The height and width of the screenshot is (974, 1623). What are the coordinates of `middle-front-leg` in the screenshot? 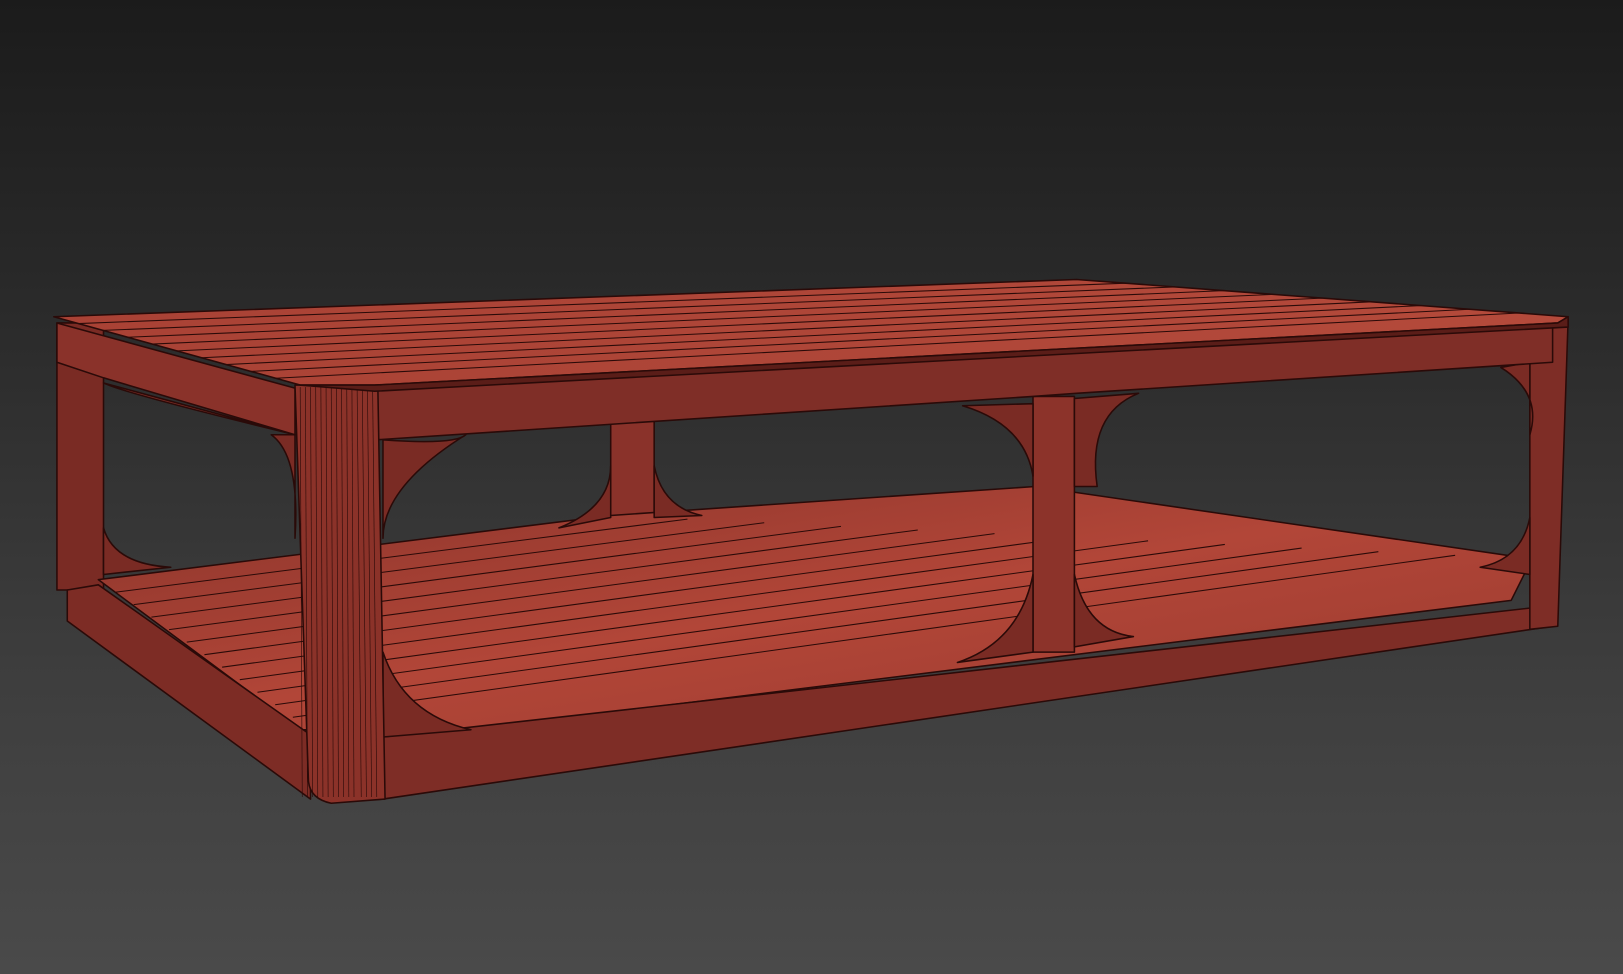 It's located at (1054, 524).